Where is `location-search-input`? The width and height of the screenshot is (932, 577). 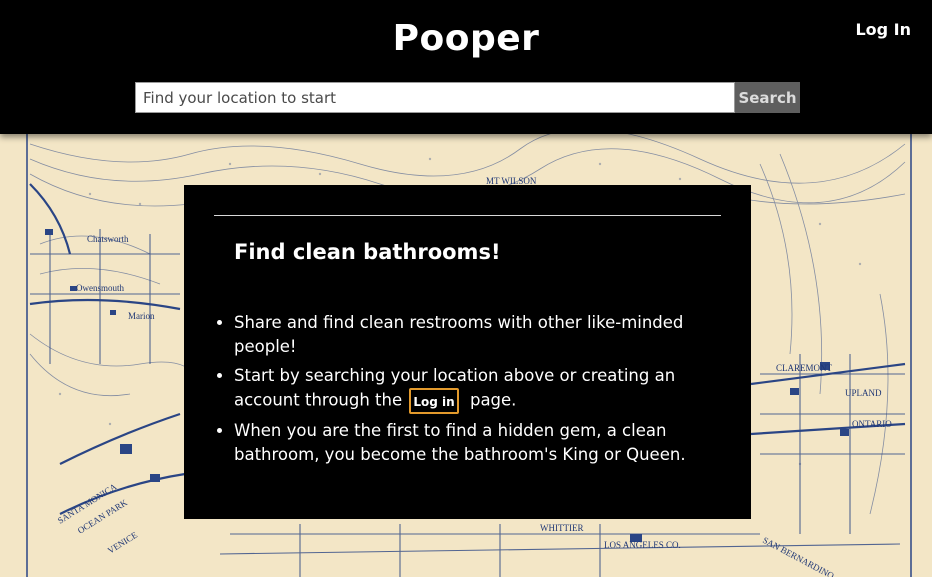 location-search-input is located at coordinates (435, 97).